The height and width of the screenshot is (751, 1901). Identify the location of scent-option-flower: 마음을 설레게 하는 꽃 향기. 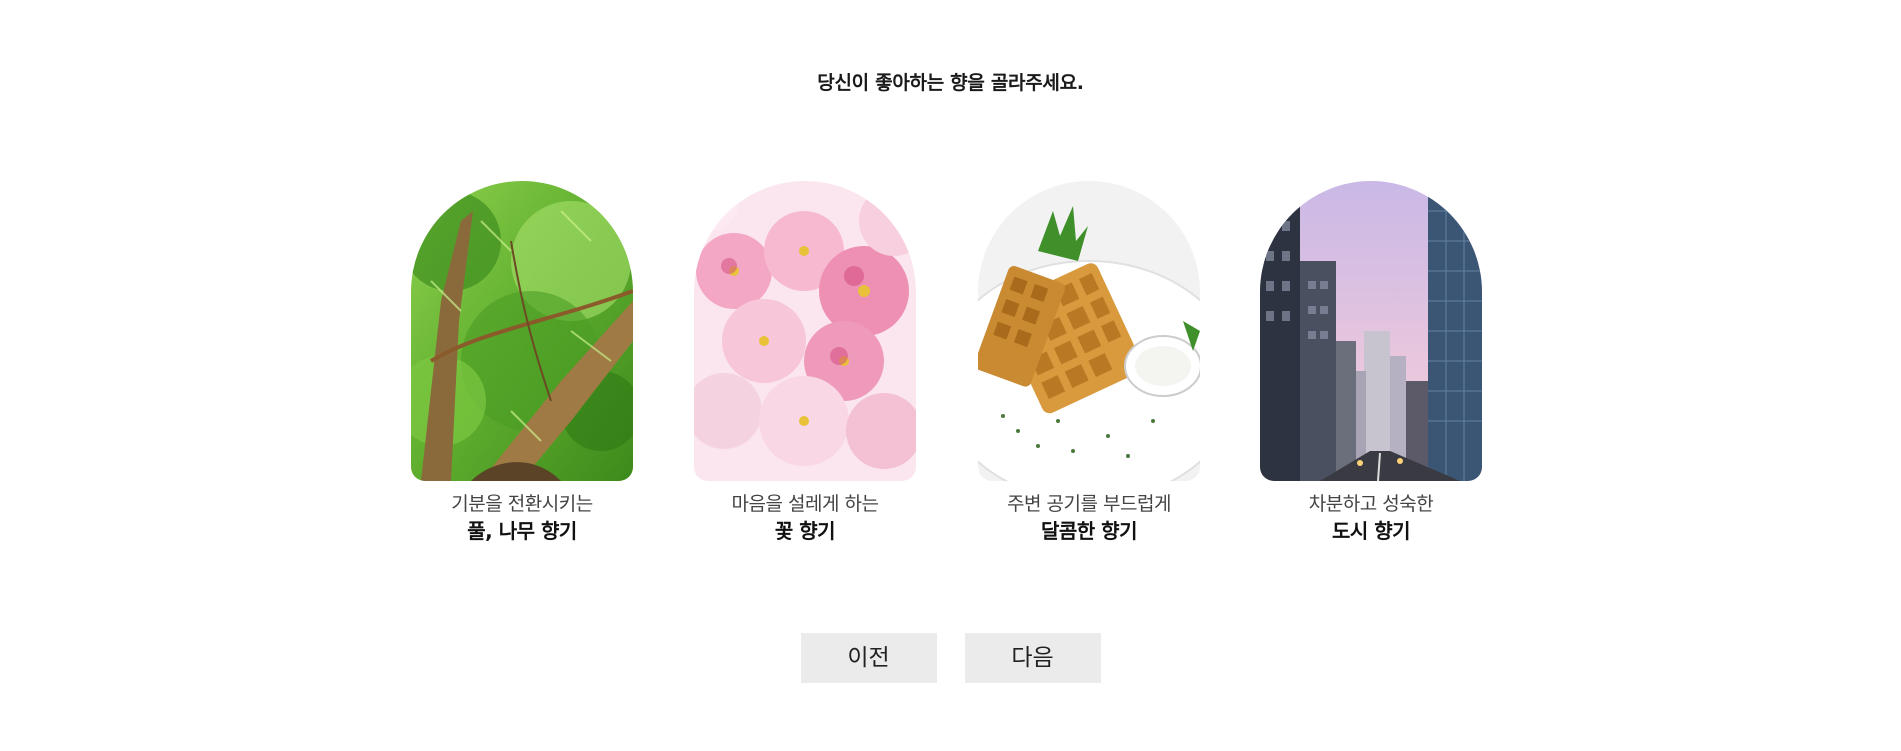
(805, 363).